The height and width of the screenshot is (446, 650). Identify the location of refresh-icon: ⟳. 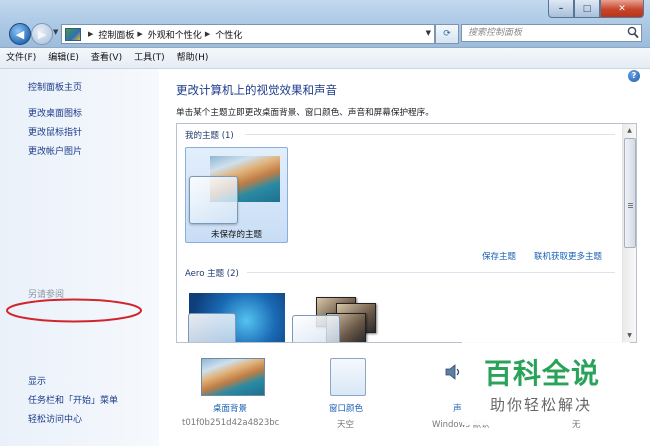
(447, 34).